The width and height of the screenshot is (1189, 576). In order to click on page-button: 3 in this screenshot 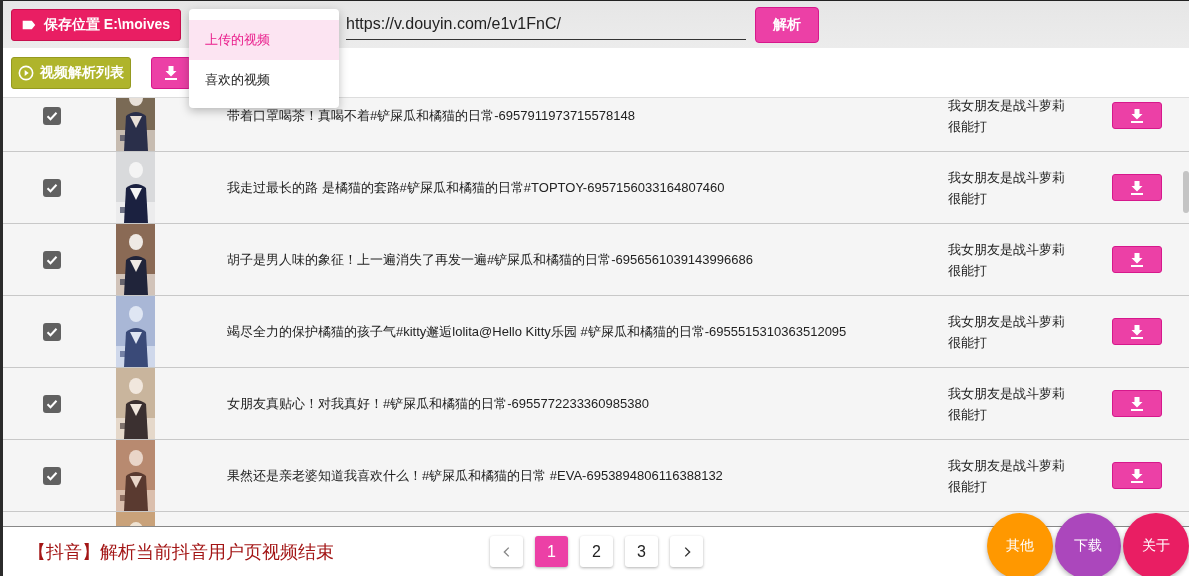, I will do `click(641, 551)`.